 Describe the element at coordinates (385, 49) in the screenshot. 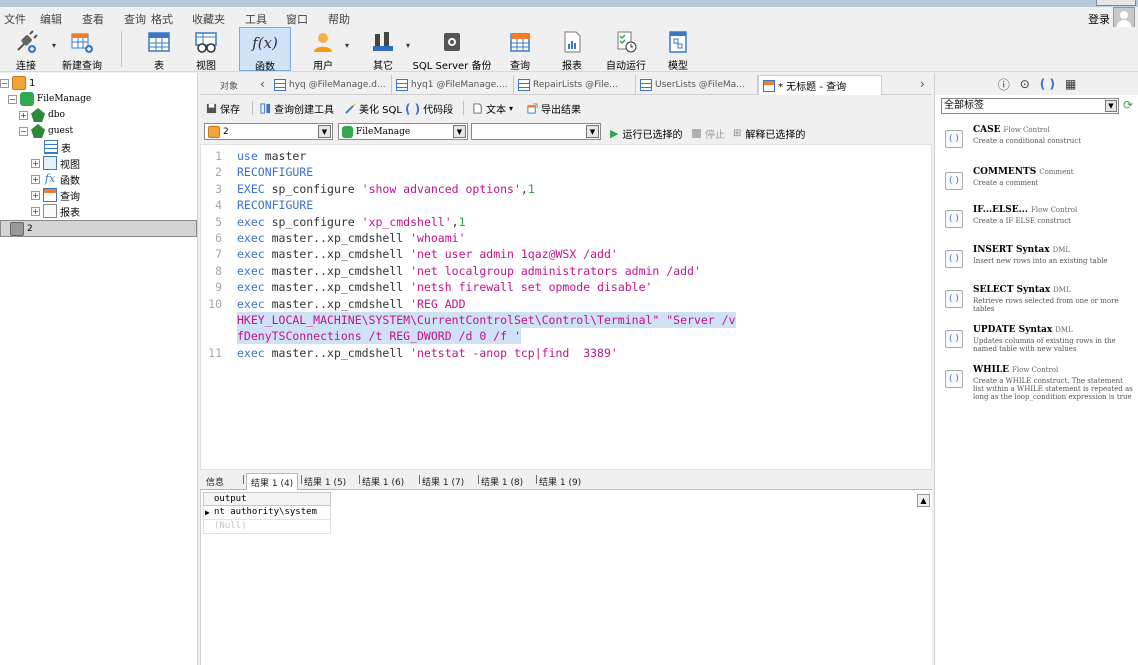

I see `other-button: ▾ 其它` at that location.